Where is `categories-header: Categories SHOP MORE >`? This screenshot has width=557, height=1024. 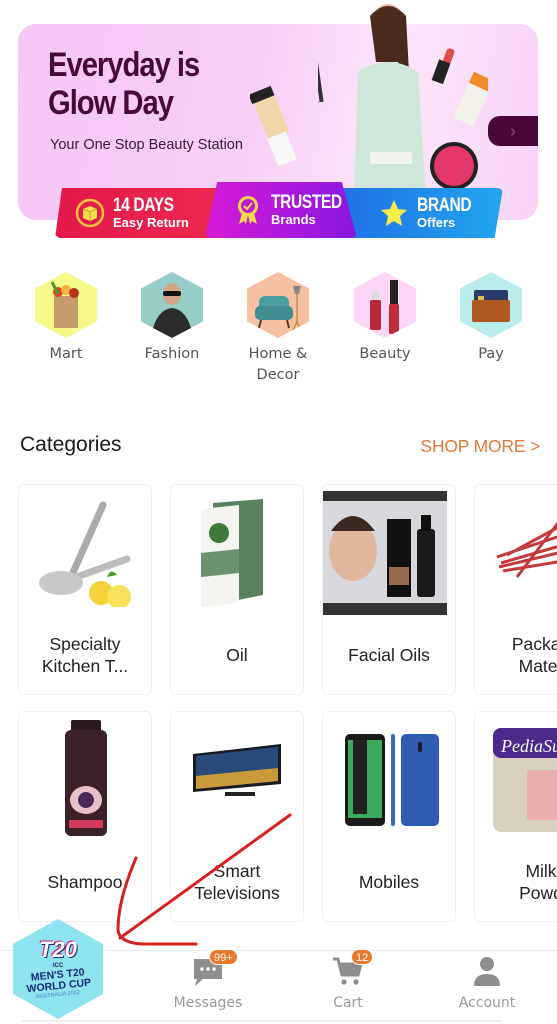 categories-header: Categories SHOP MORE > is located at coordinates (280, 448).